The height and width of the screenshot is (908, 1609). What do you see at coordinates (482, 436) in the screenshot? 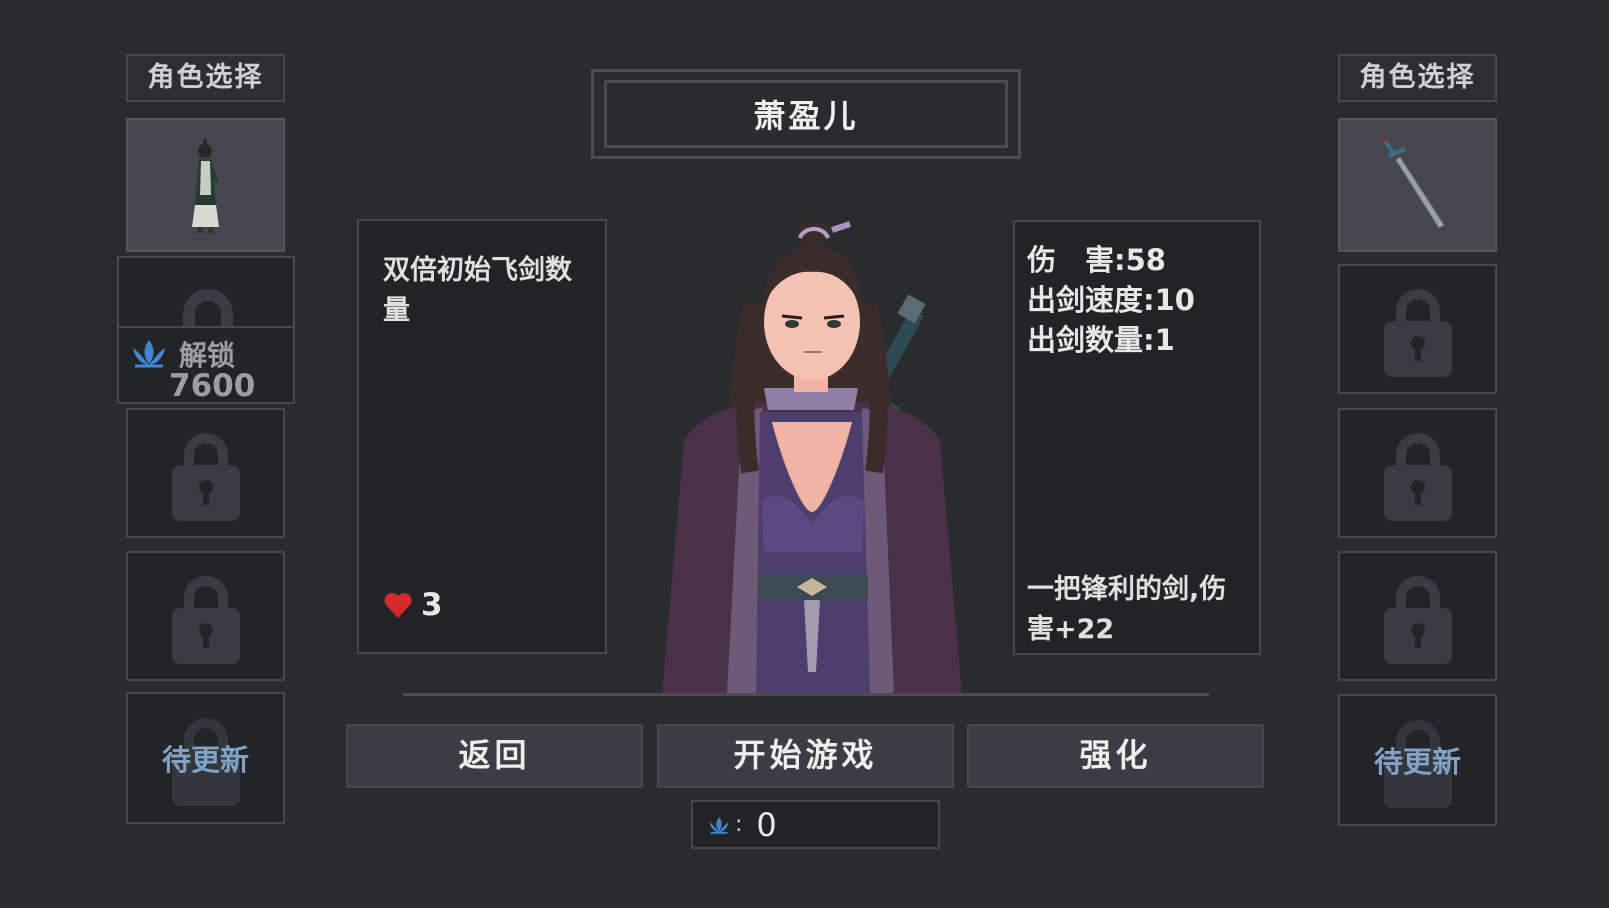
I see `character-skill-panel: 双倍初始飞剑数量 3` at bounding box center [482, 436].